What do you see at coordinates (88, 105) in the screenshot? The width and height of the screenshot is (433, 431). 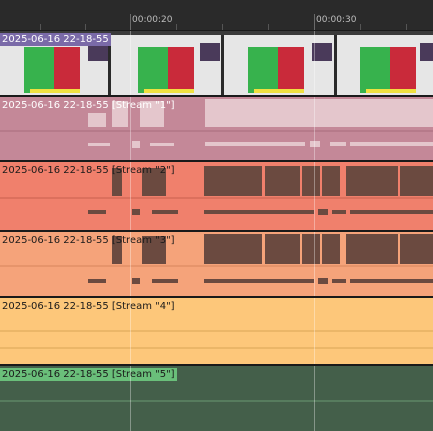 I see `audio-clip-label: 2025-06-16 22-18-55 [Stream "1"]` at bounding box center [88, 105].